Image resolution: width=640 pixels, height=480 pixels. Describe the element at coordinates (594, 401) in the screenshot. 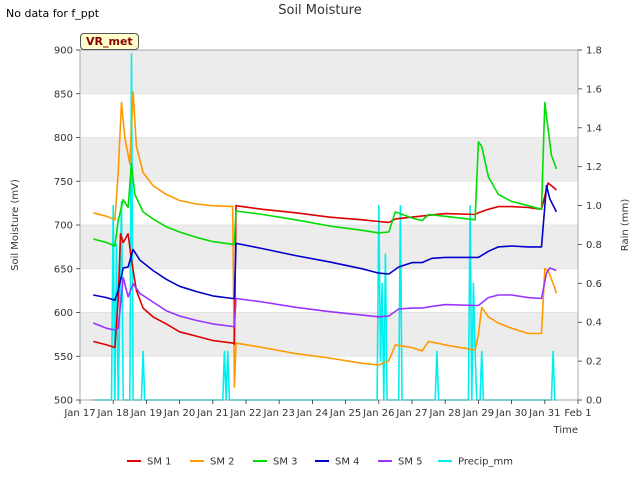

I see `y2-tick-label: 0.0` at that location.